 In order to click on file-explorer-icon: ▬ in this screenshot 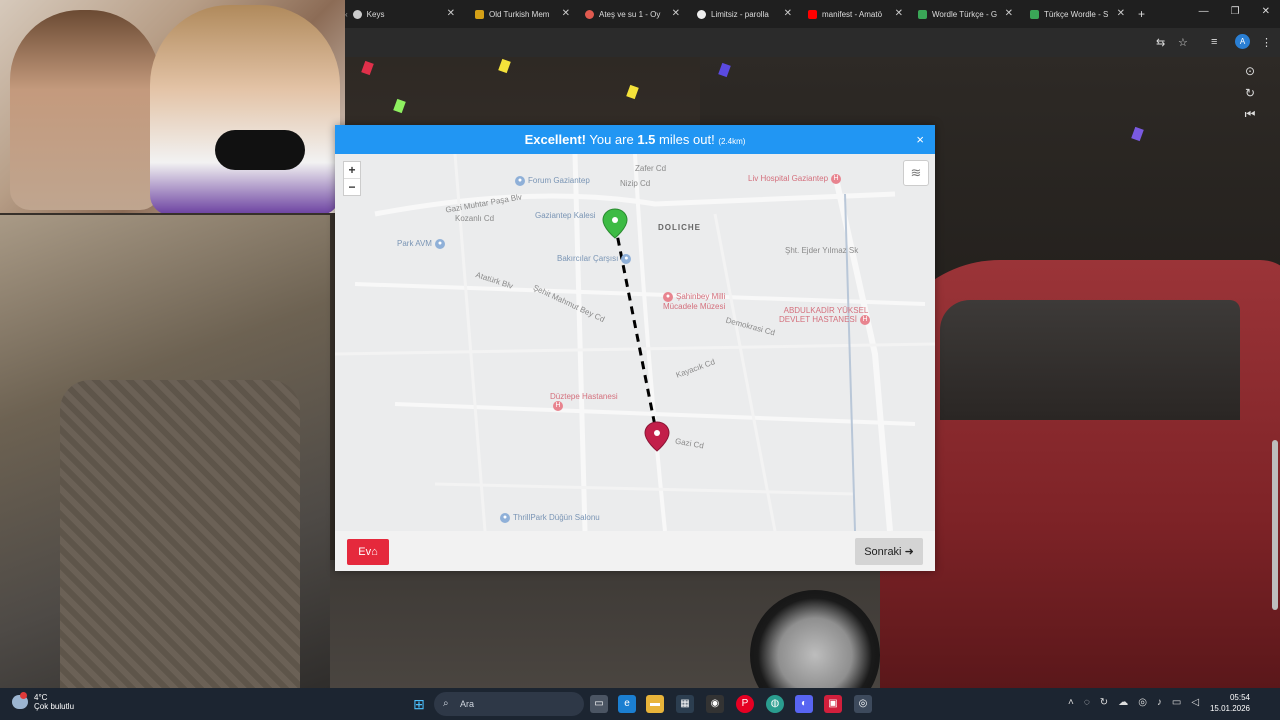, I will do `click(655, 704)`.